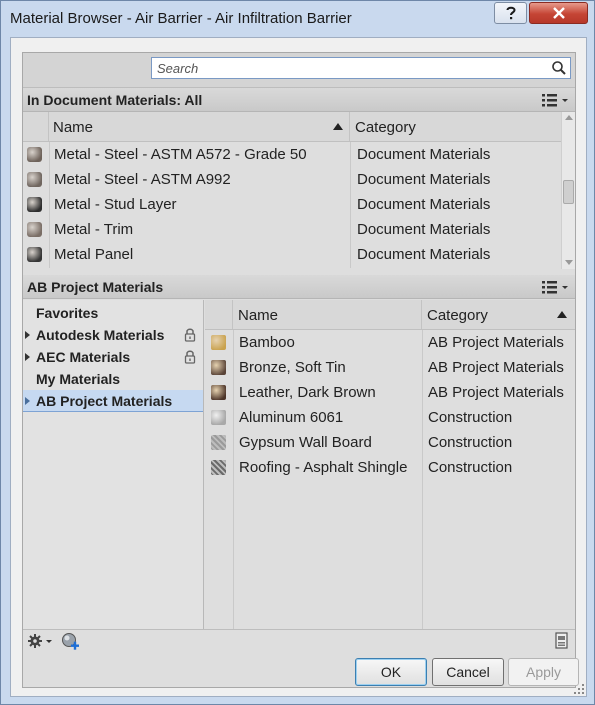 The width and height of the screenshot is (595, 705). I want to click on library-title: AB Project Materials, so click(95, 287).